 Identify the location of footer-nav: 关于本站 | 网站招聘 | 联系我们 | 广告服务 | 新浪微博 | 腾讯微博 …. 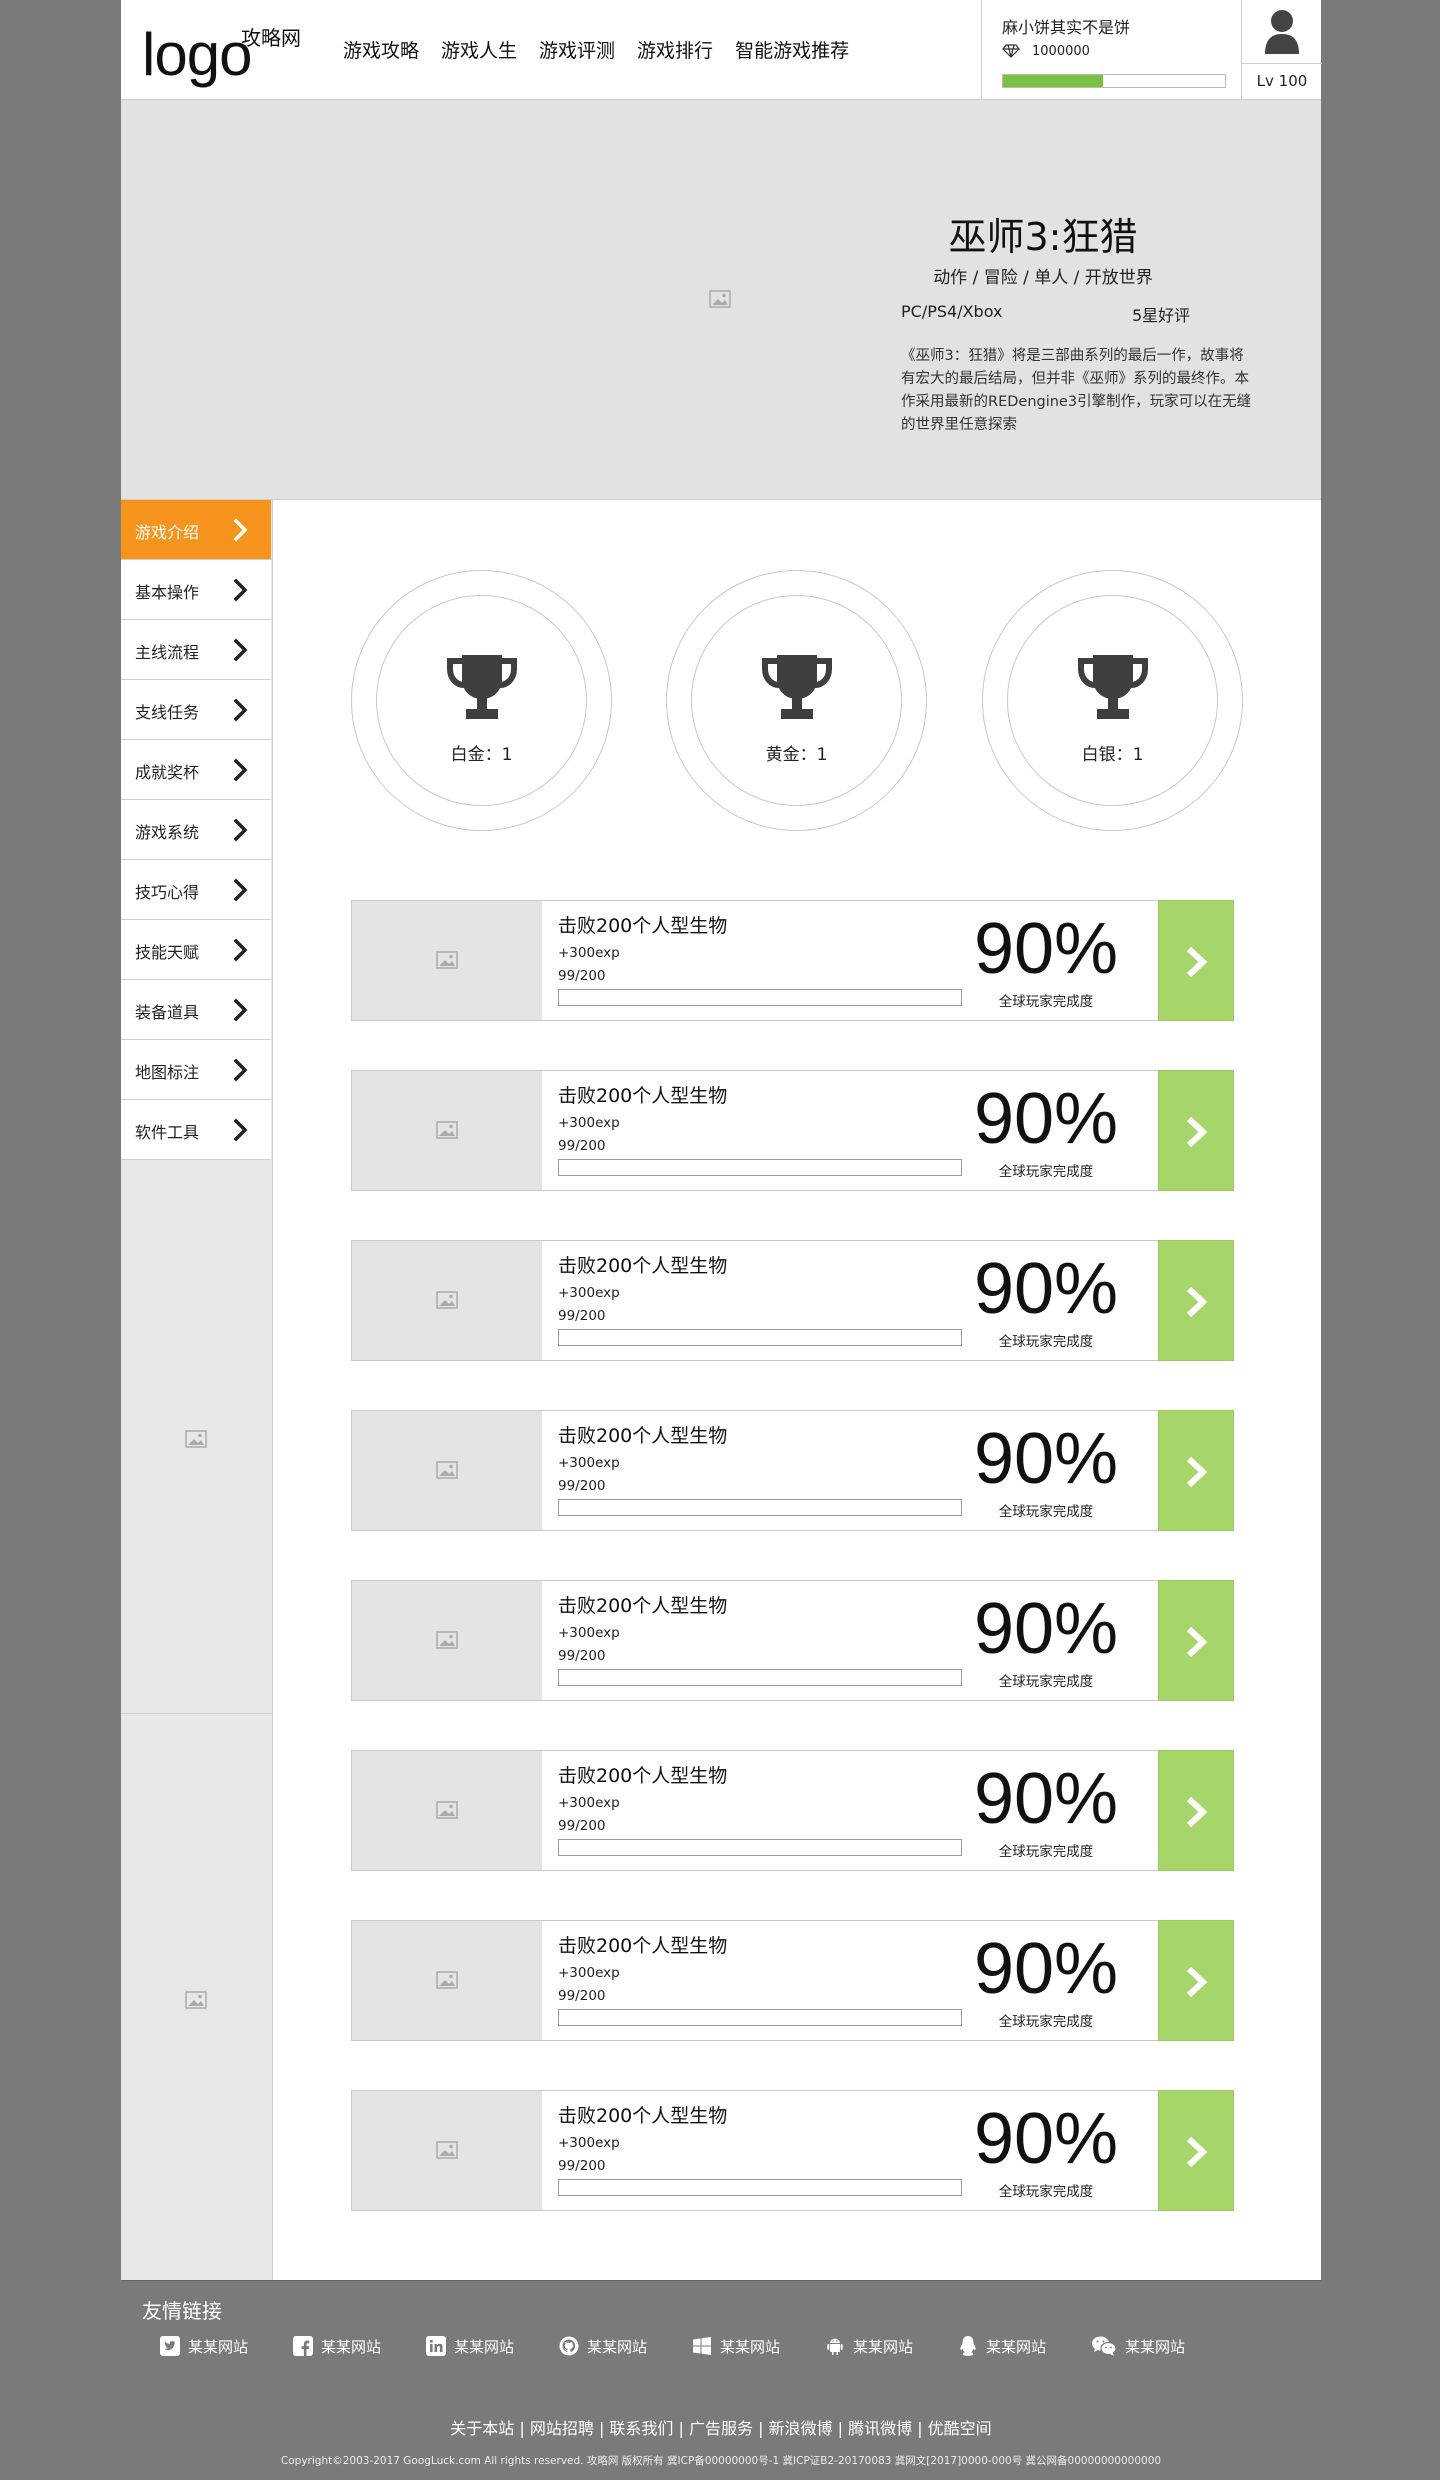
(721, 2427).